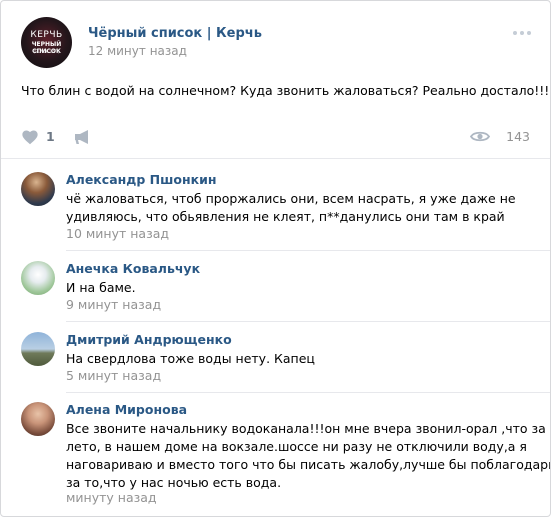  Describe the element at coordinates (113, 304) in the screenshot. I see `comment-timestamp: 9 минут назад` at that location.